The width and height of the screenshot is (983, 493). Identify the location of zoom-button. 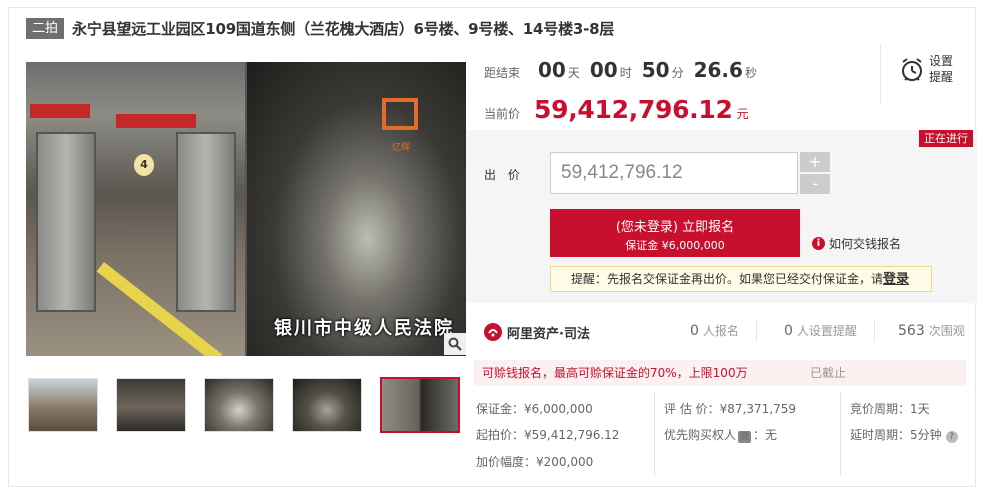
(455, 344).